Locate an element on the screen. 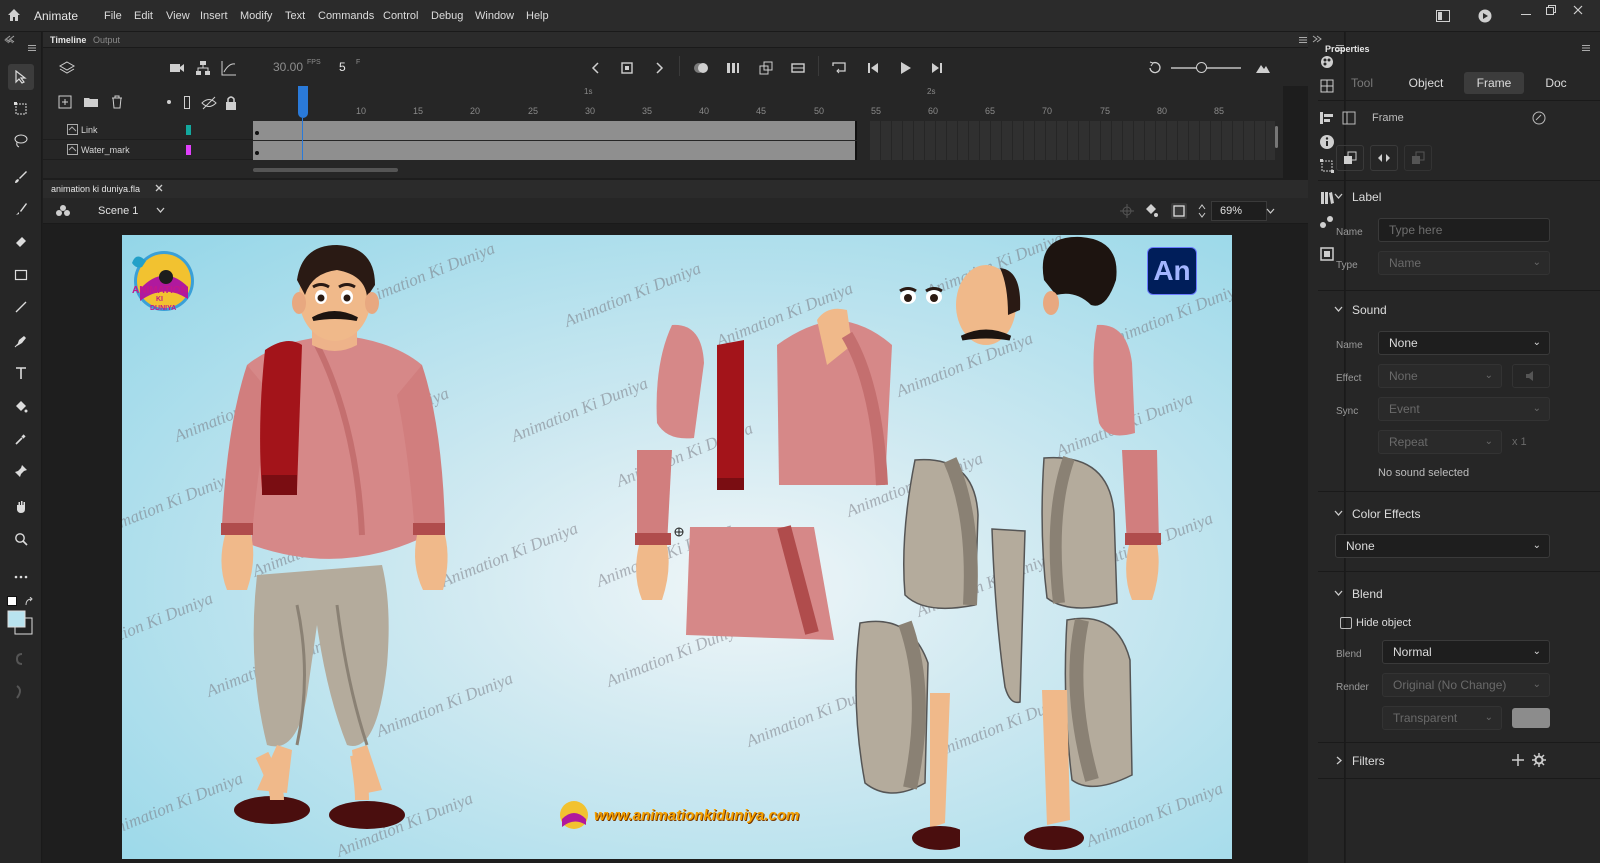 The height and width of the screenshot is (863, 1600). part-leg-left is located at coordinates (905, 733).